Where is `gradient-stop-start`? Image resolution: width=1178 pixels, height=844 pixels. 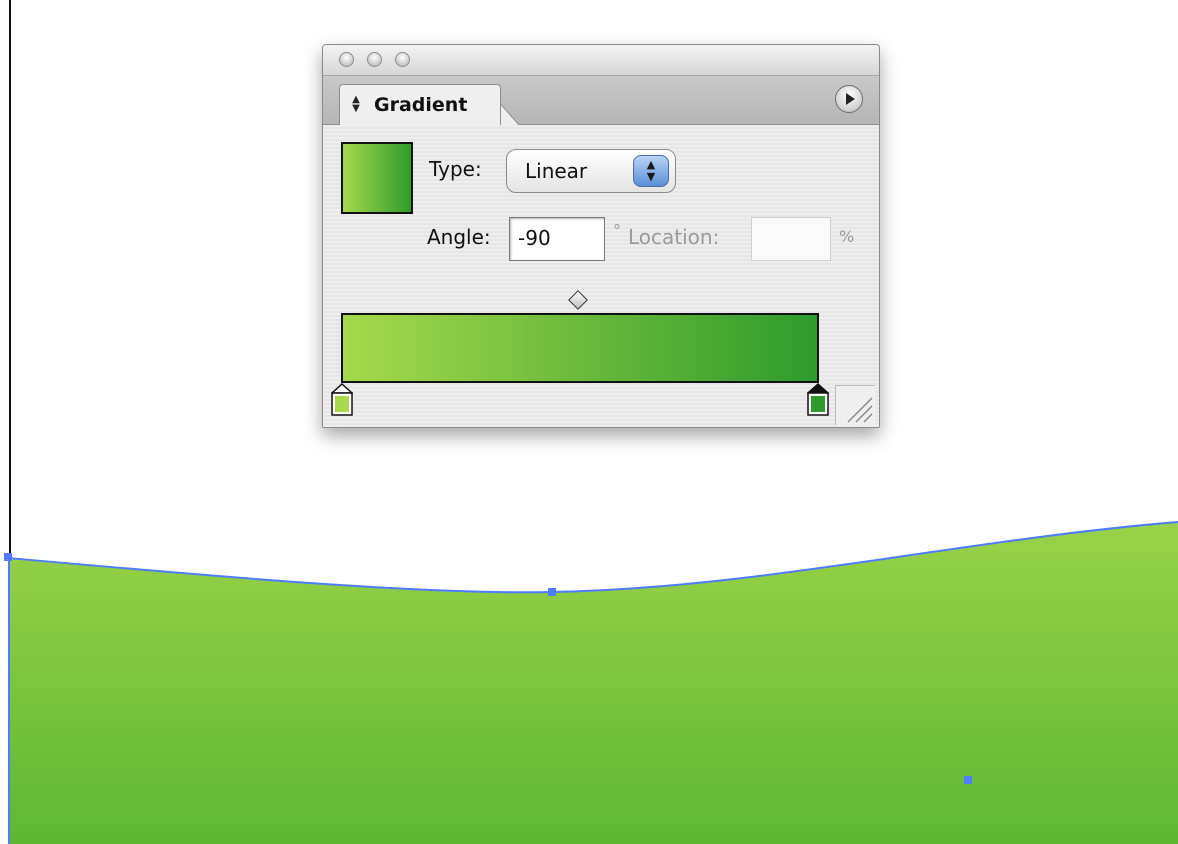 gradient-stop-start is located at coordinates (342, 400).